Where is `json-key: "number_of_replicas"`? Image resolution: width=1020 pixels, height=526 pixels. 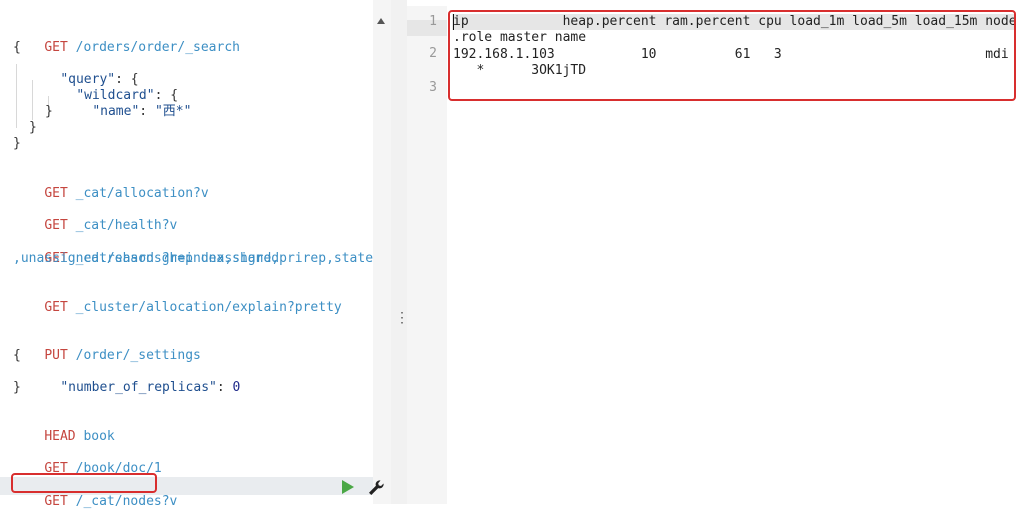 json-key: "number_of_replicas" is located at coordinates (138, 387).